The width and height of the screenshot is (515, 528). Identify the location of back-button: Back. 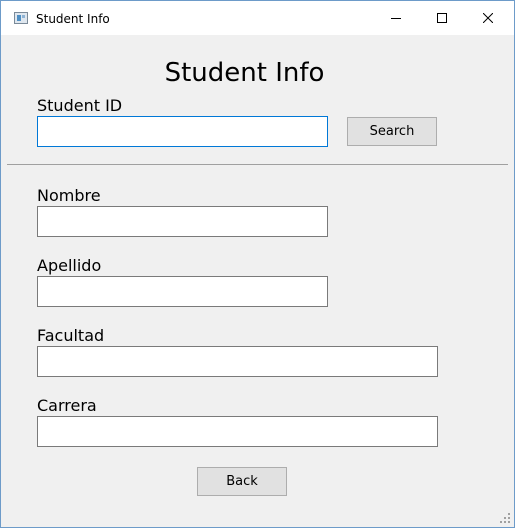
(242, 481).